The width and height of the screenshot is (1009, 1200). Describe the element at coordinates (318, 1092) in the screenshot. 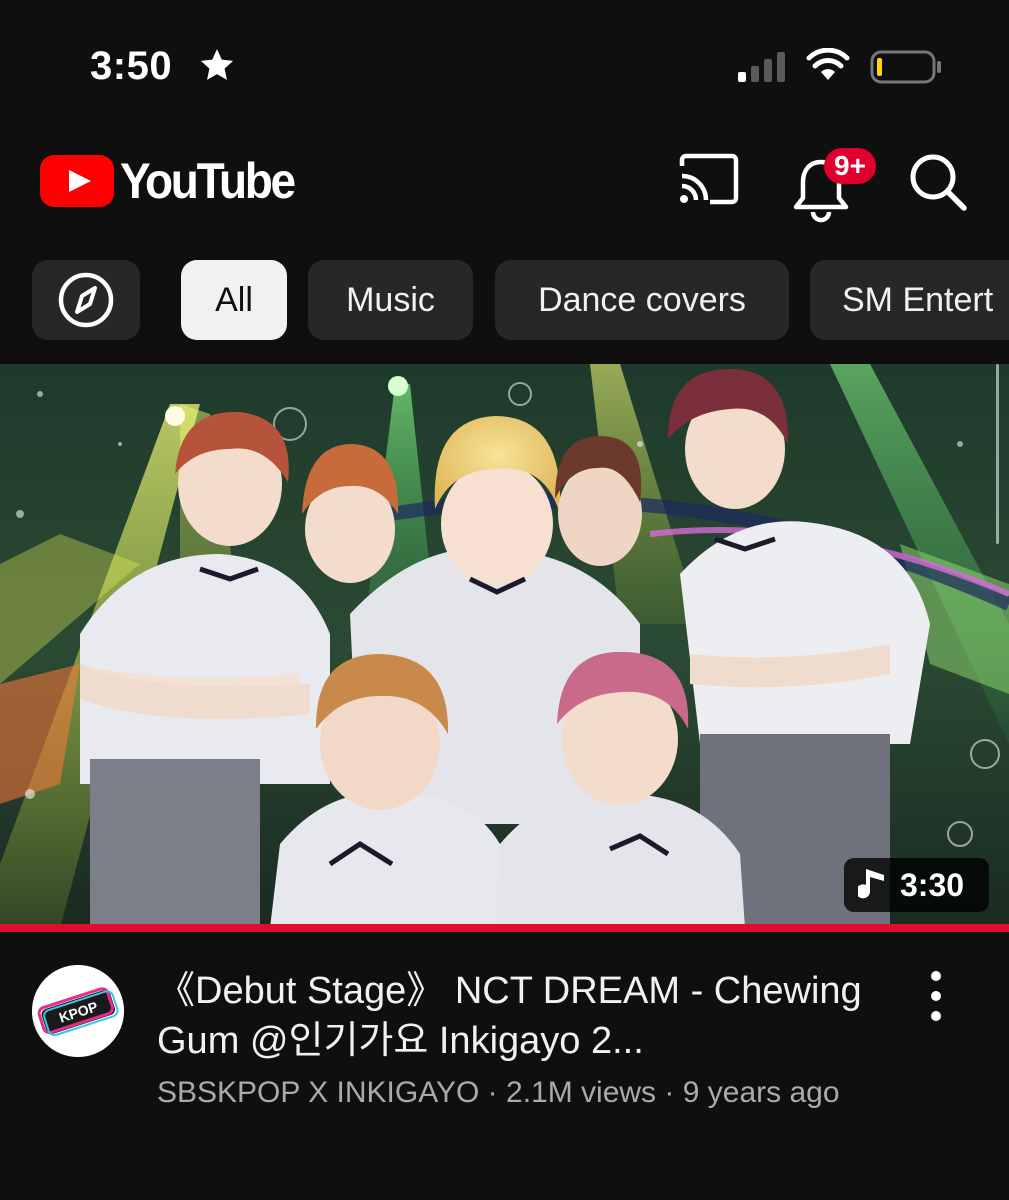

I see `channel-name: SBSKPOP X INKIGAYO` at that location.